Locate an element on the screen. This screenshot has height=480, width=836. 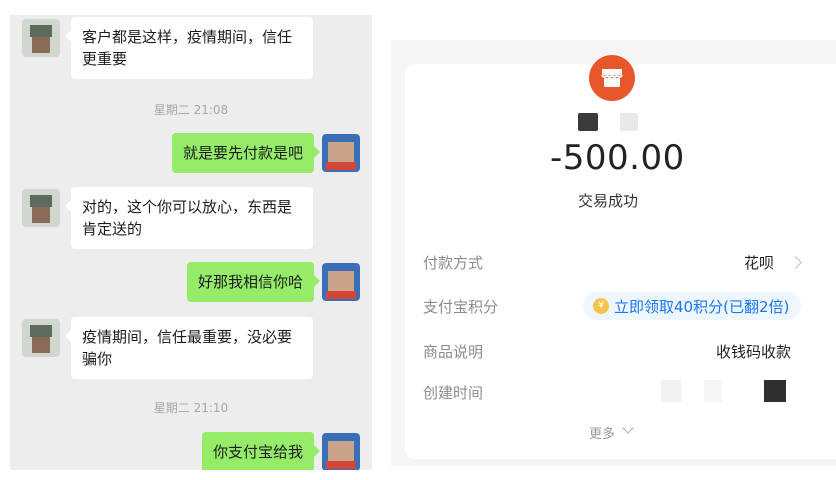
message-bubble: 就是要先付款是吧 is located at coordinates (246, 153).